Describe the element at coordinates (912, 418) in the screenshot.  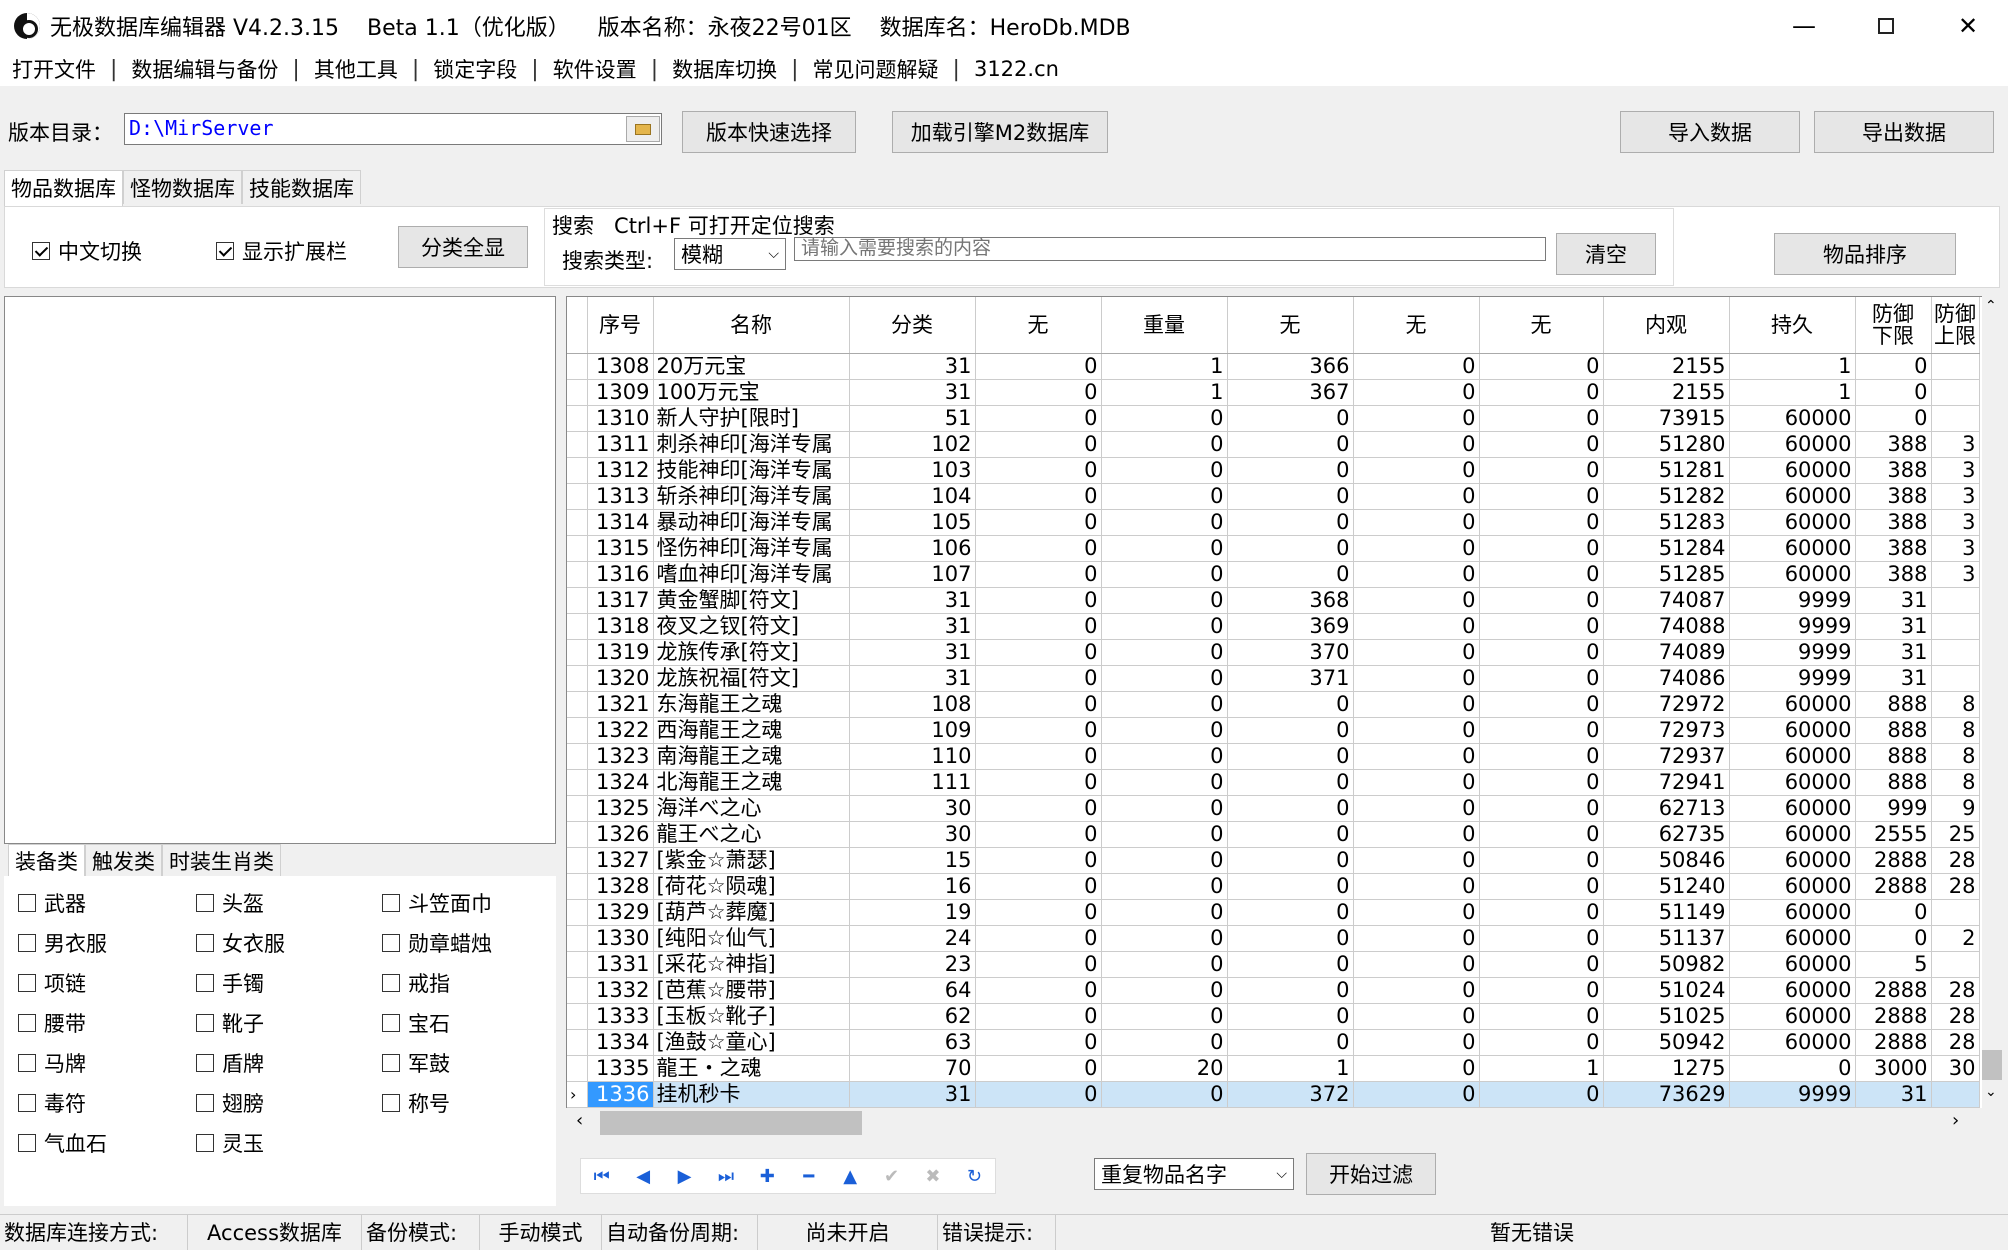
I see `table-cell: 51` at that location.